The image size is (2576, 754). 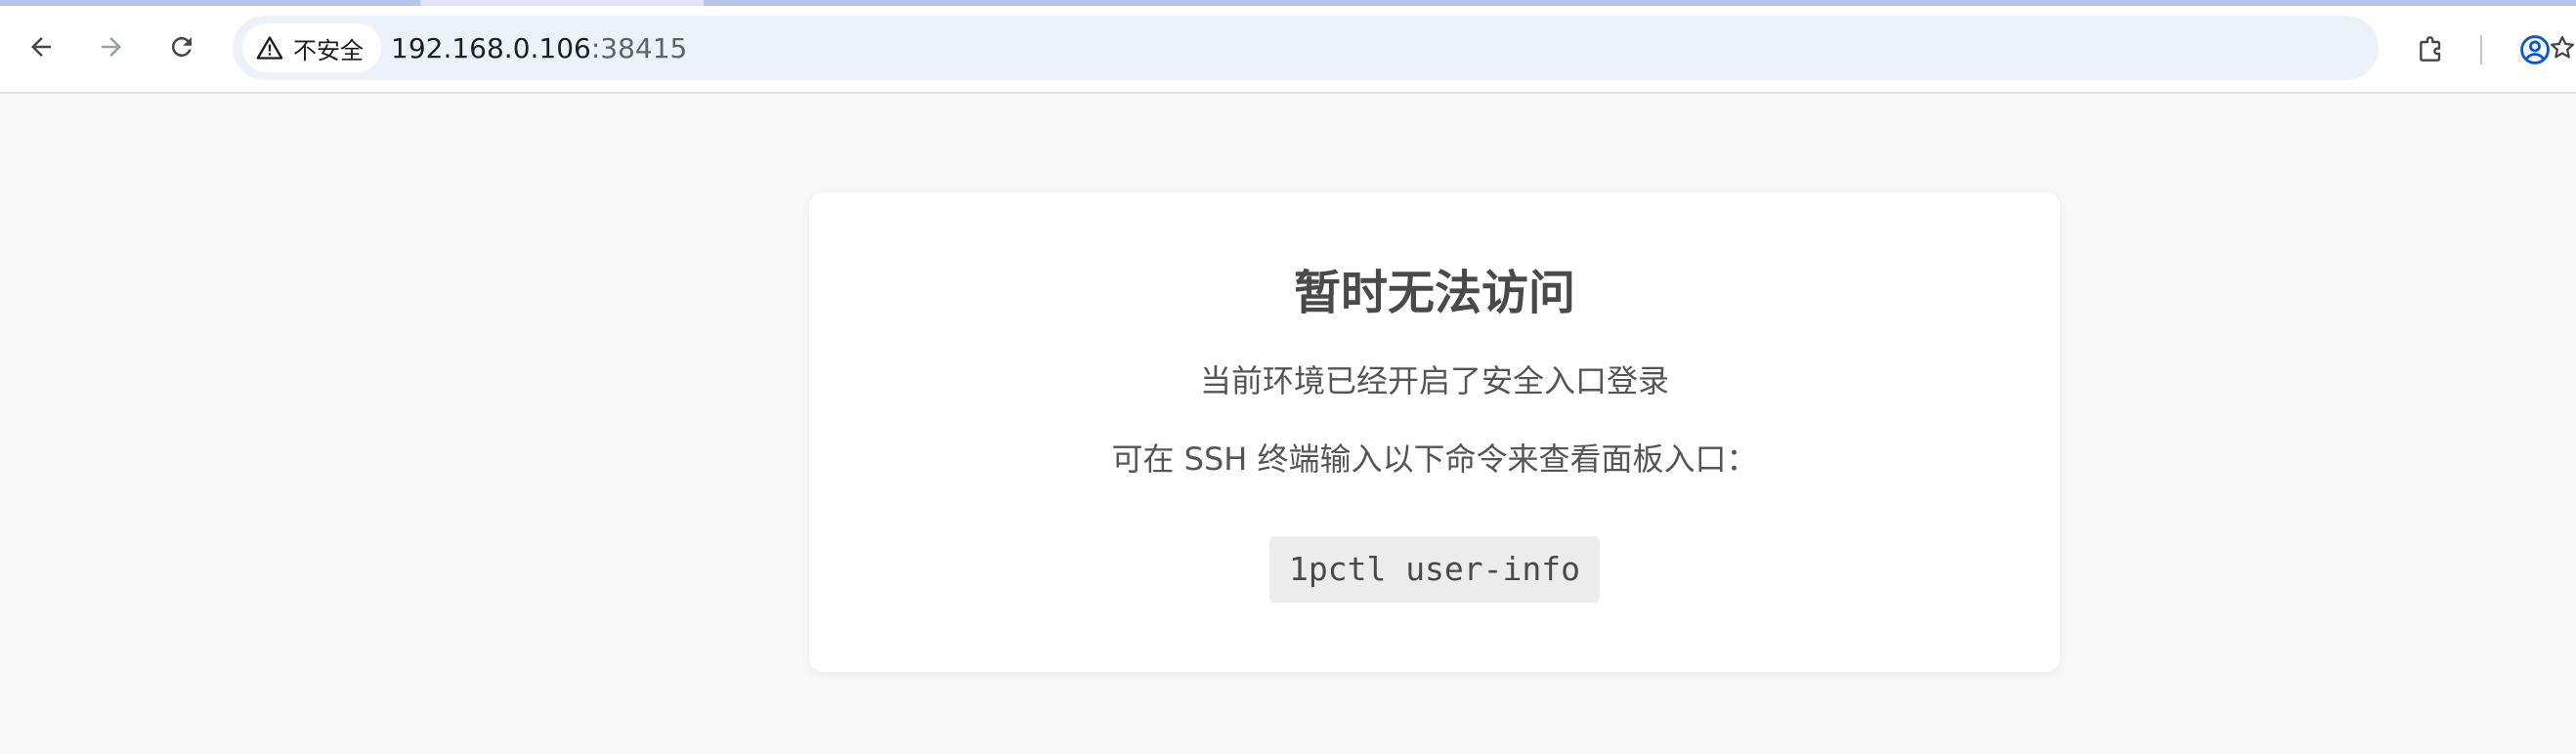 I want to click on reload-icon, so click(x=181, y=47).